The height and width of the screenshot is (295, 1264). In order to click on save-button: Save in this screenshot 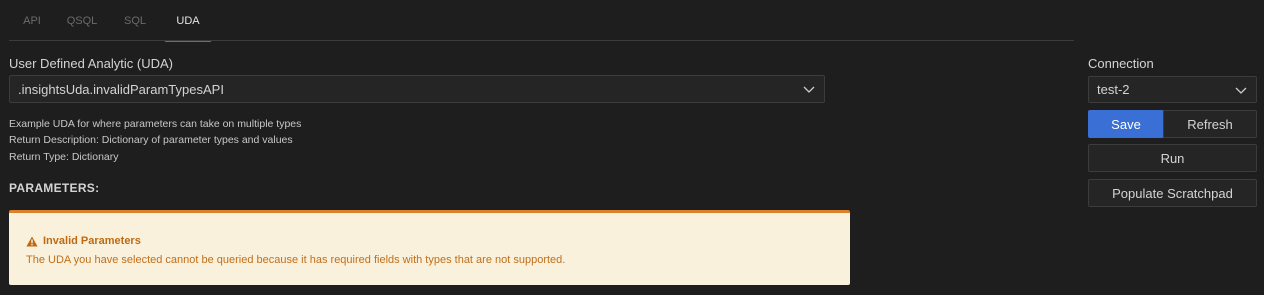, I will do `click(1126, 124)`.